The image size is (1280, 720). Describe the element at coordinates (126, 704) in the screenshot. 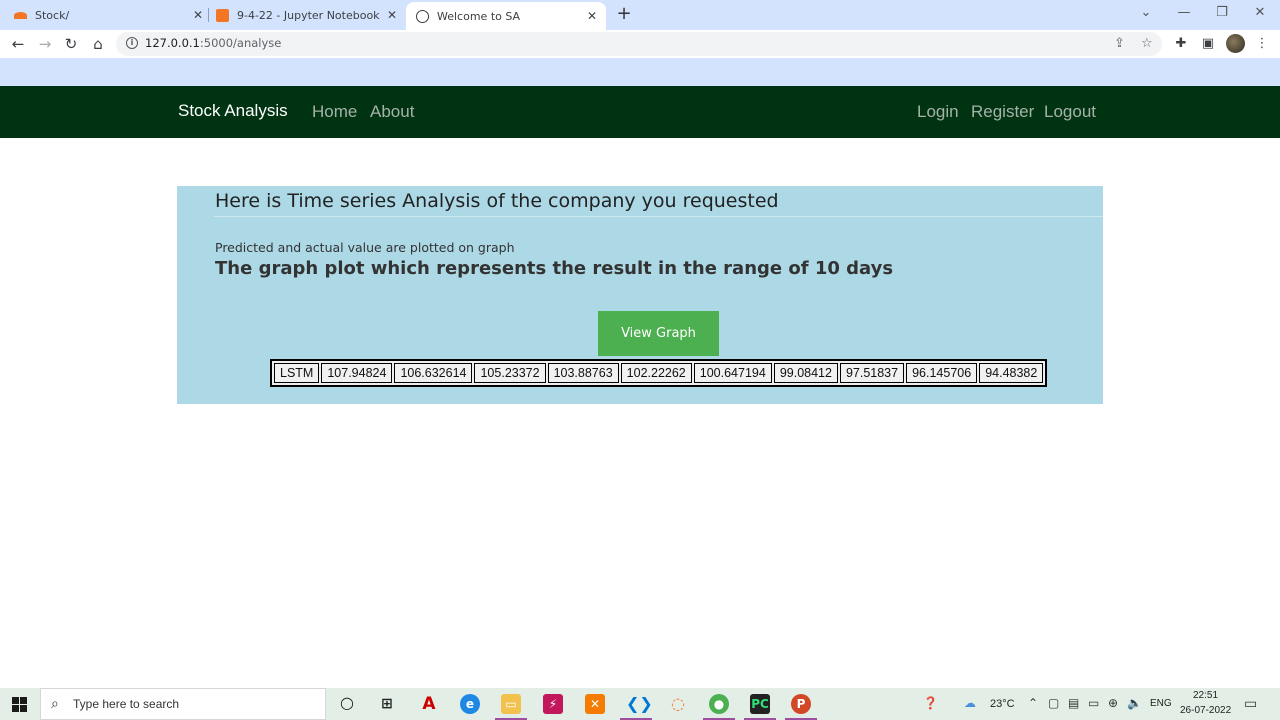

I see `search-placeholder: Type here to search` at that location.